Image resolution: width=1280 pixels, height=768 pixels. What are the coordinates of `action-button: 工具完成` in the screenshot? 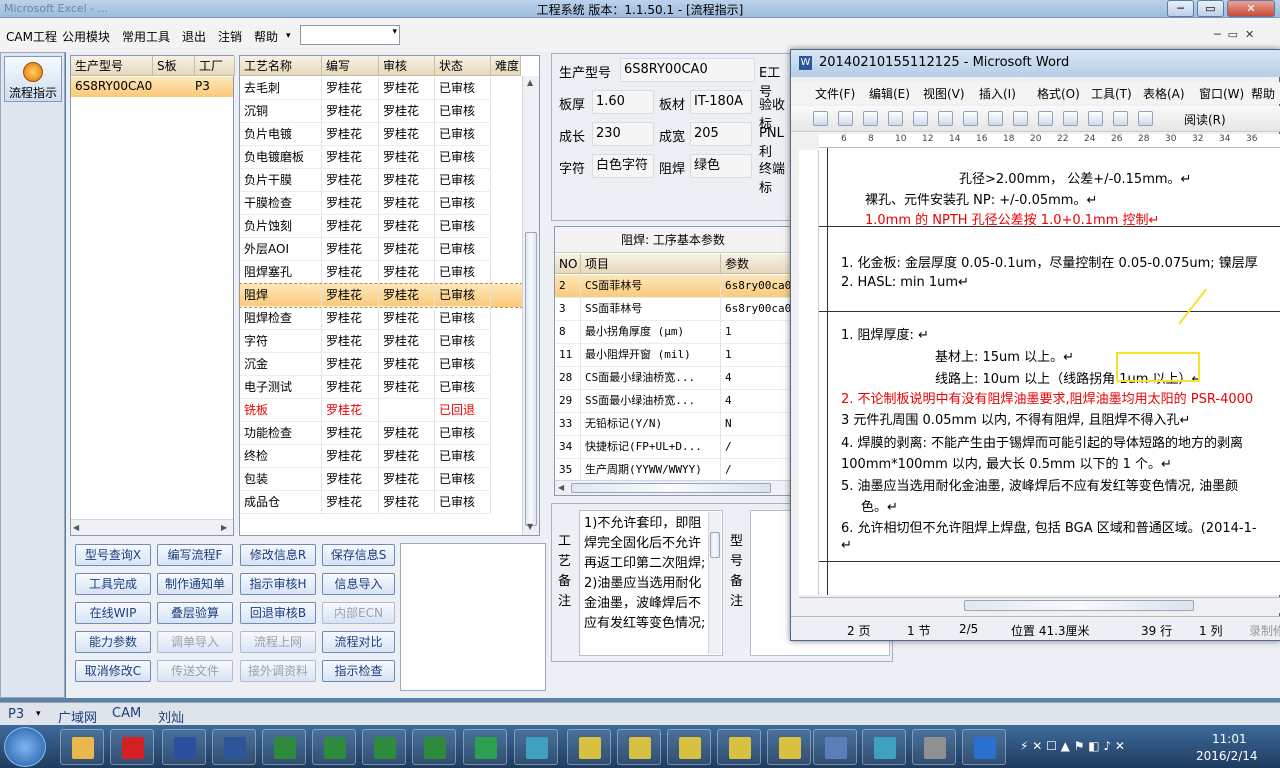 It's located at (113, 584).